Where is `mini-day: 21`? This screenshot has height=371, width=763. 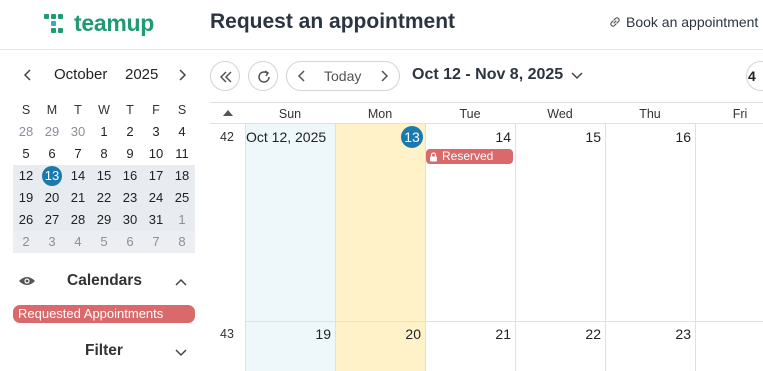
mini-day: 21 is located at coordinates (78, 198).